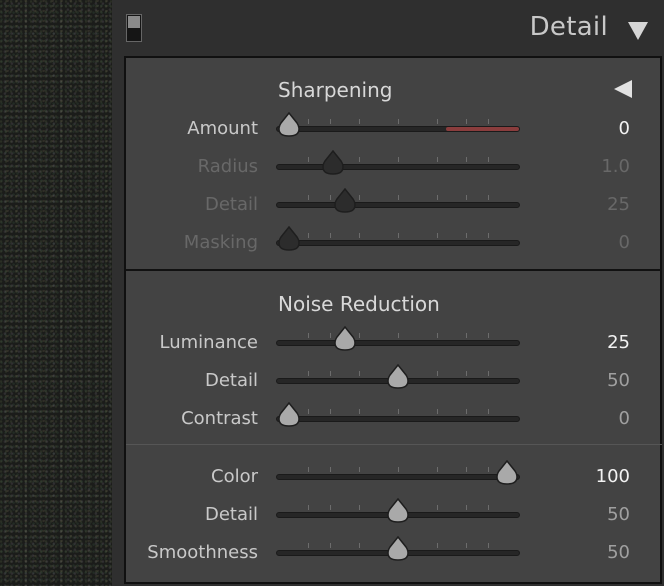 This screenshot has height=586, width=664. I want to click on slider-track-radius, so click(398, 162).